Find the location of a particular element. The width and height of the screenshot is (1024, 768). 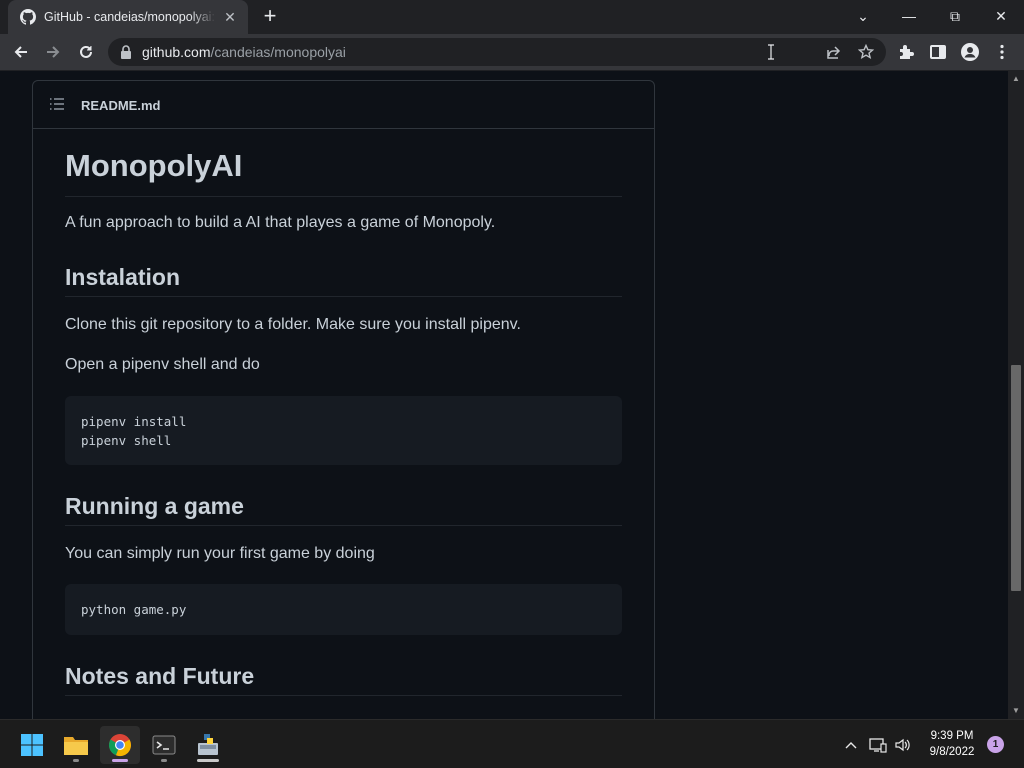

kebab-menu-icon is located at coordinates (1002, 52).